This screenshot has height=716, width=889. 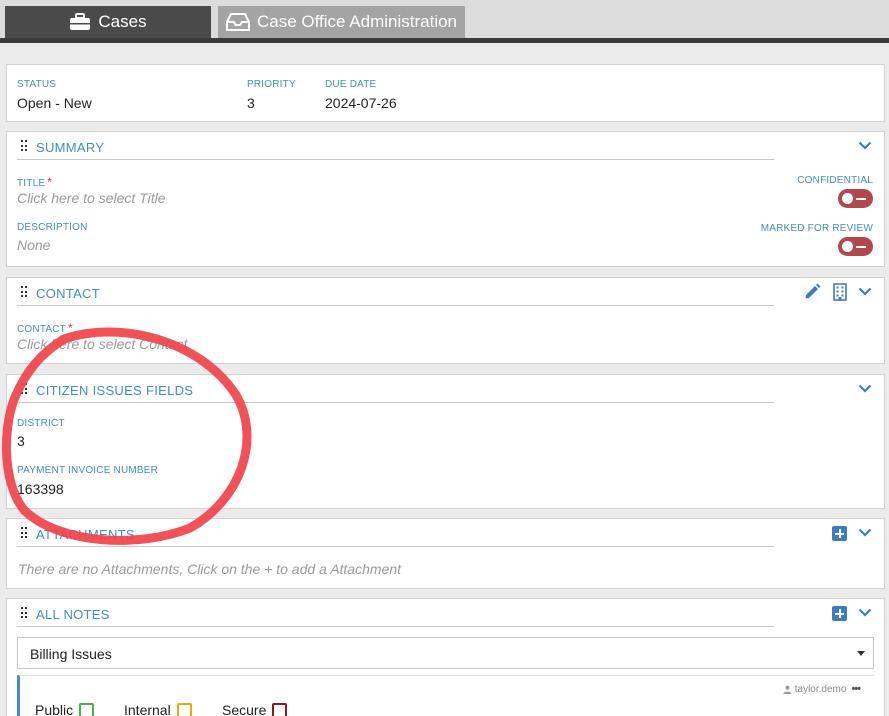 I want to click on description-label: DESCRIPTION, so click(x=52, y=227).